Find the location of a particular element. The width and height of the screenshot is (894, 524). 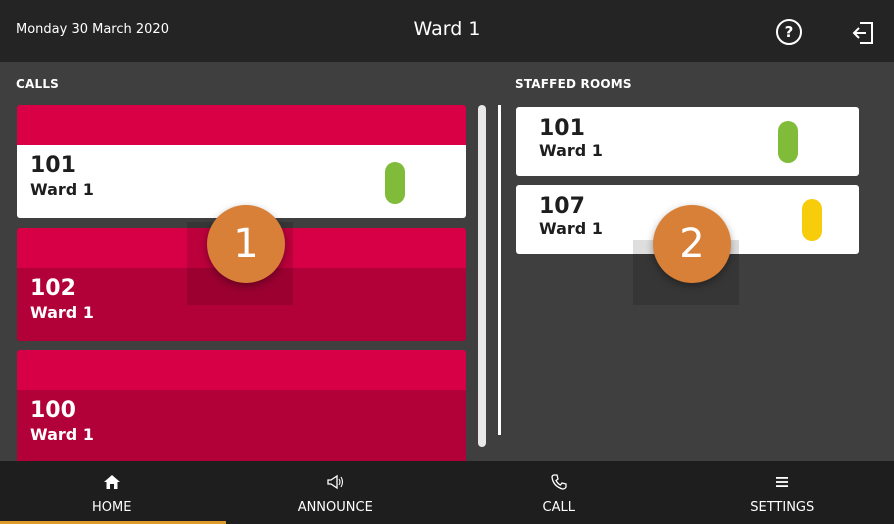

annotation-badge-1: 1 is located at coordinates (246, 244).